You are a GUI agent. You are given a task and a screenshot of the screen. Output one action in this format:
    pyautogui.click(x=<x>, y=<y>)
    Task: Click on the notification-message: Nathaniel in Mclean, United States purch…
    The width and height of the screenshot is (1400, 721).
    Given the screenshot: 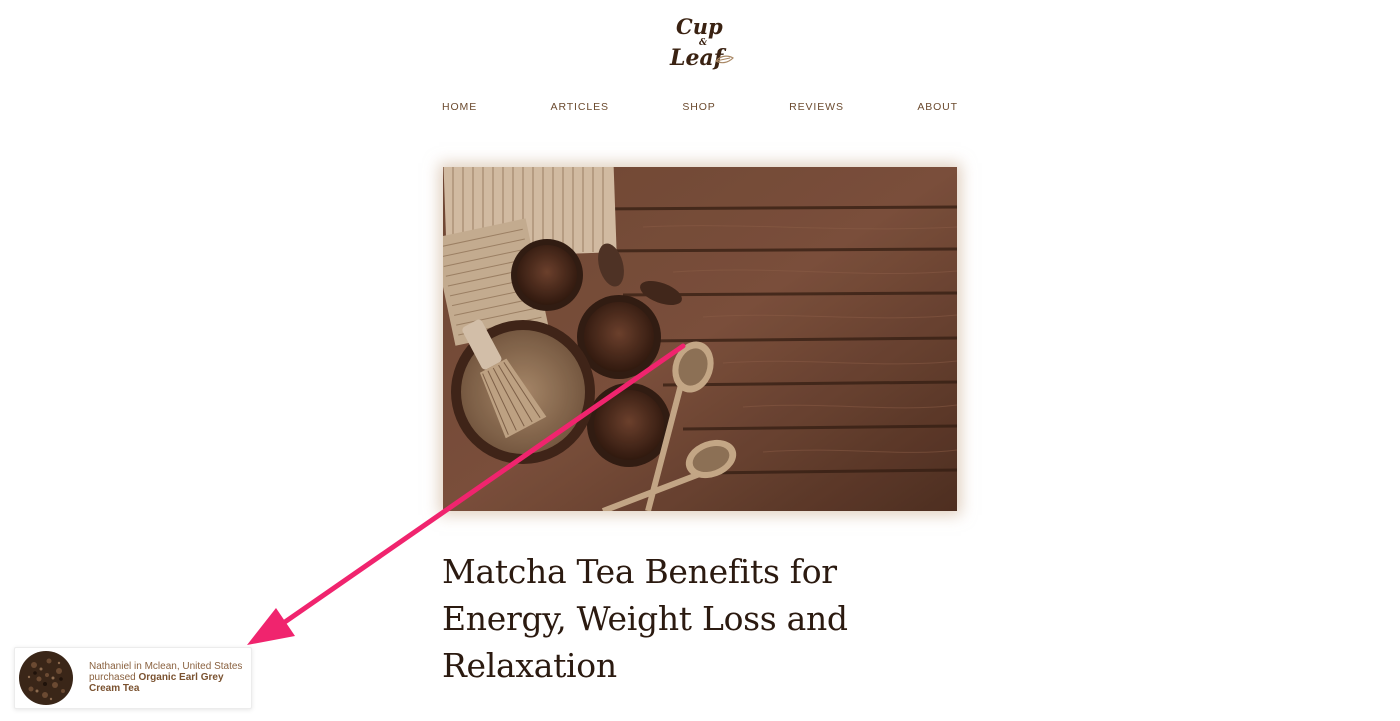 What is the action you would take?
    pyautogui.click(x=169, y=677)
    